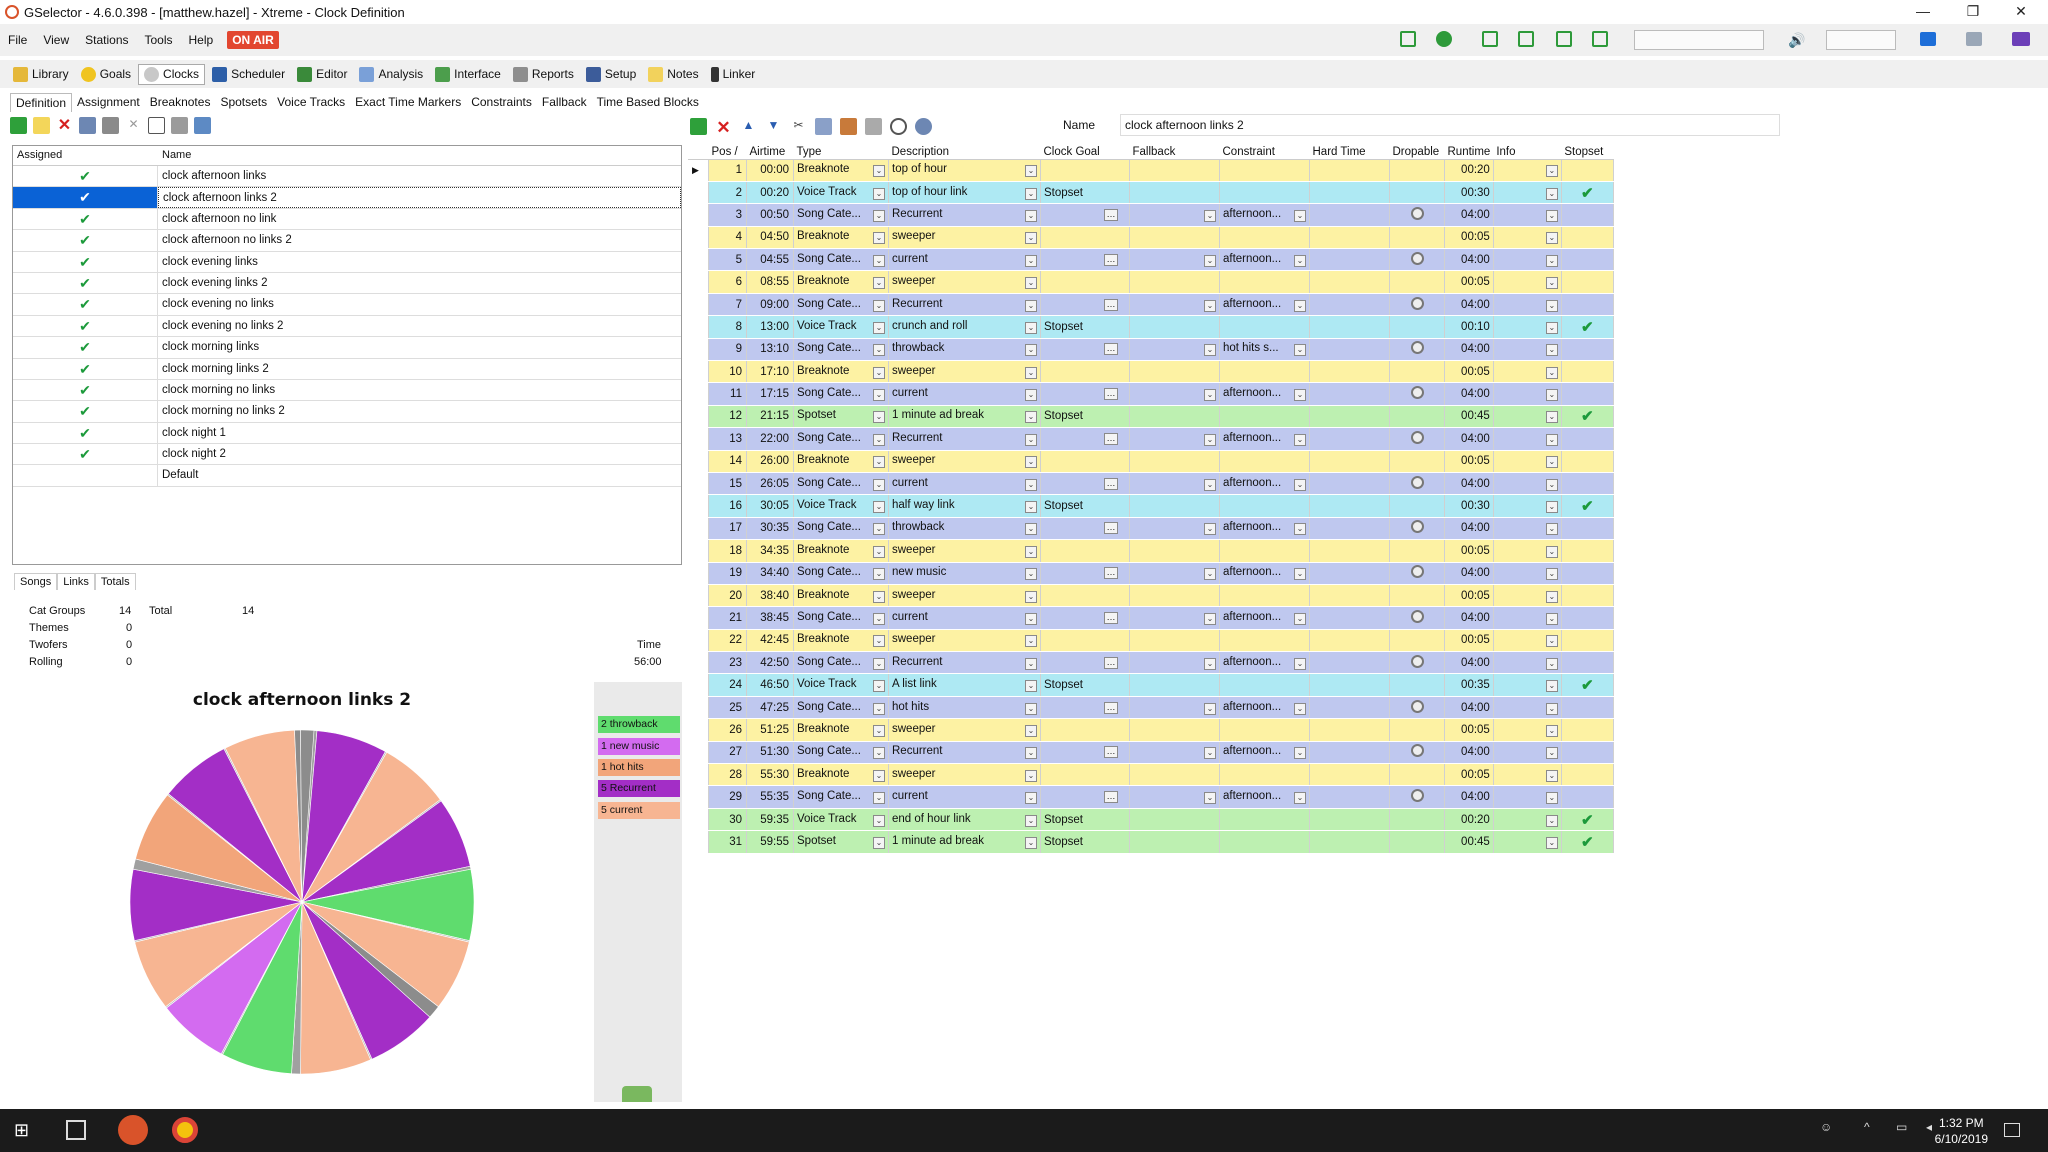 The height and width of the screenshot is (1152, 2048). What do you see at coordinates (106, 74) in the screenshot?
I see `module-goals: Goals` at bounding box center [106, 74].